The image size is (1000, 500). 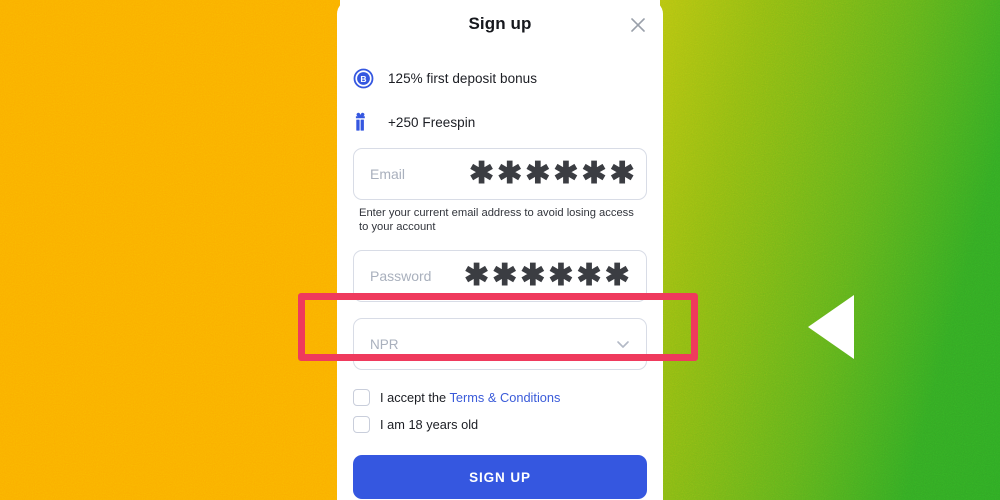 I want to click on password-masked-value: ✱✱✱✱✱✱, so click(x=548, y=275).